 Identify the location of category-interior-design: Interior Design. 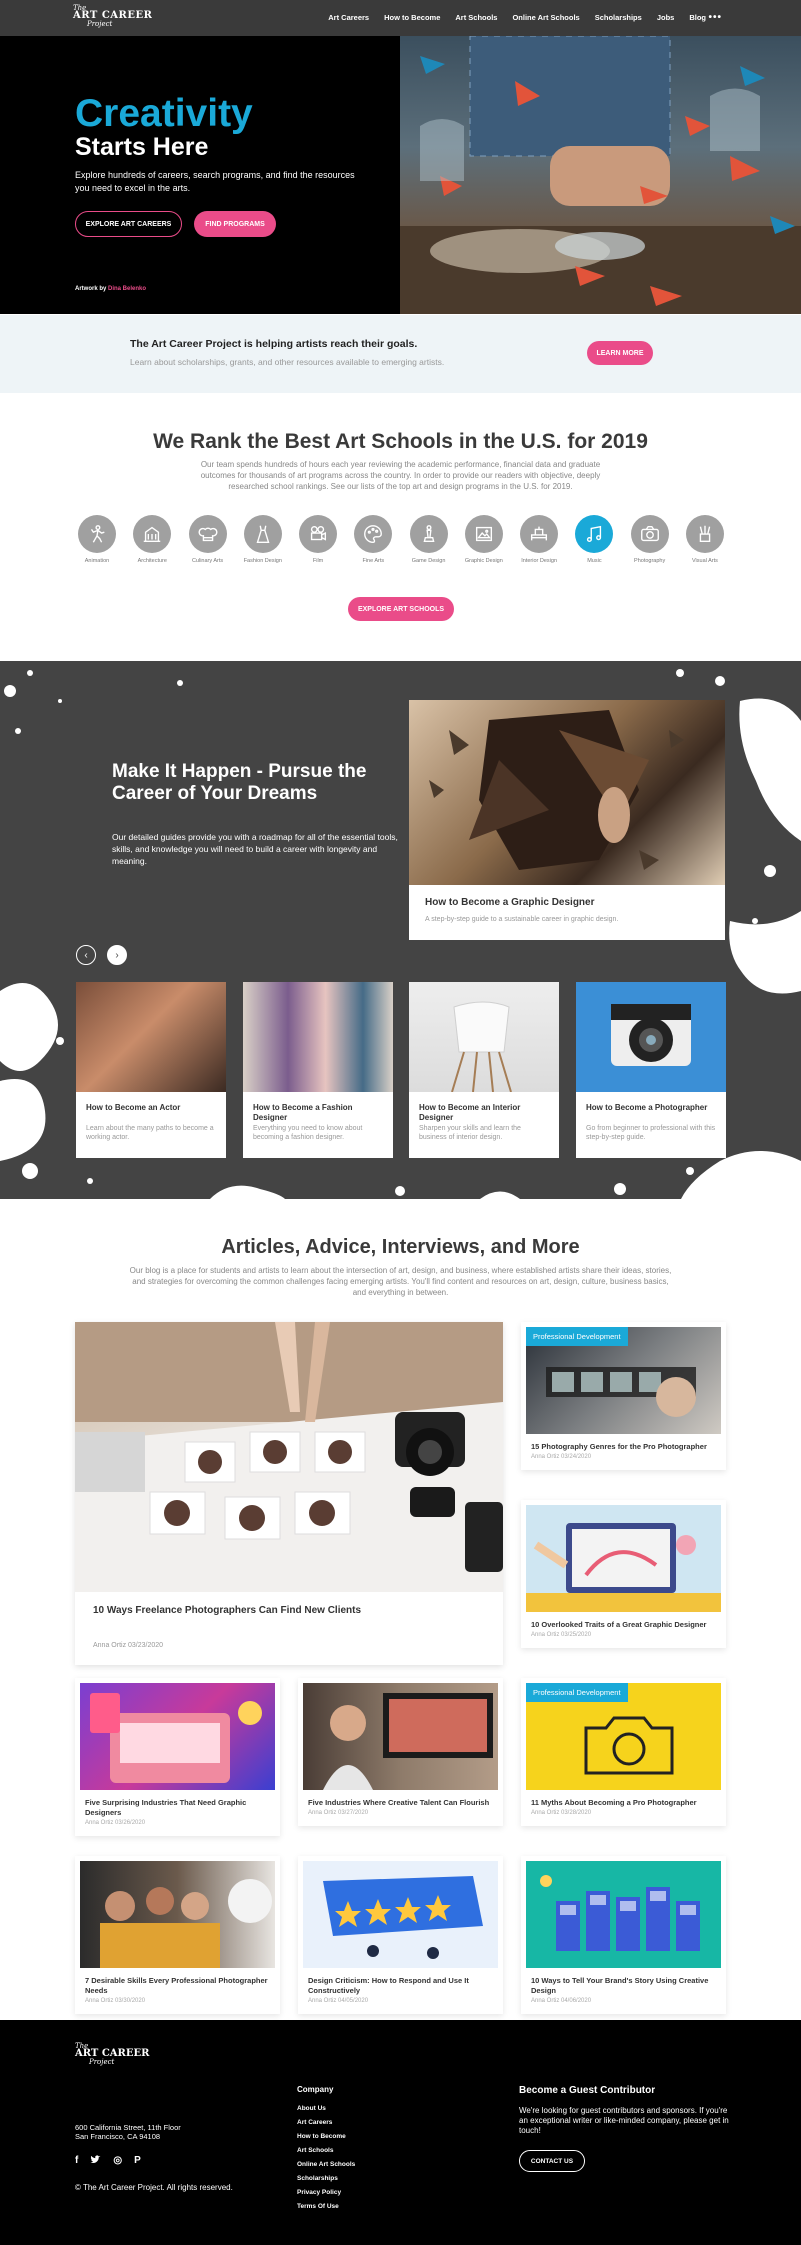
(539, 540).